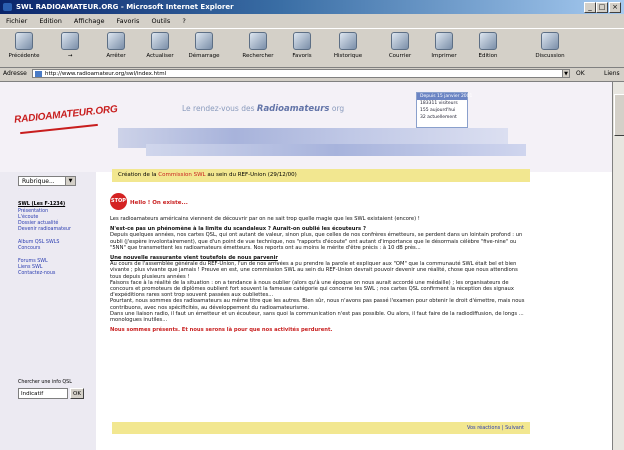 Image resolution: width=624 pixels, height=450 pixels. What do you see at coordinates (29, 249) in the screenshot?
I see `sidebar-item-concours: Concours` at bounding box center [29, 249].